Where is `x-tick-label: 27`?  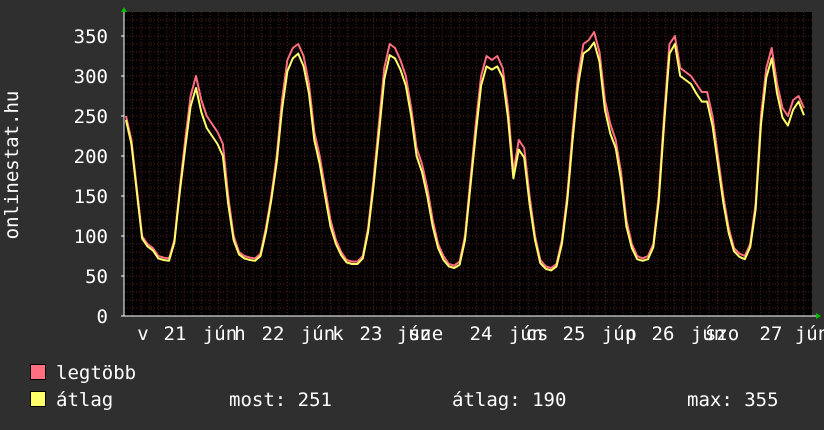 x-tick-label: 27 is located at coordinates (771, 334).